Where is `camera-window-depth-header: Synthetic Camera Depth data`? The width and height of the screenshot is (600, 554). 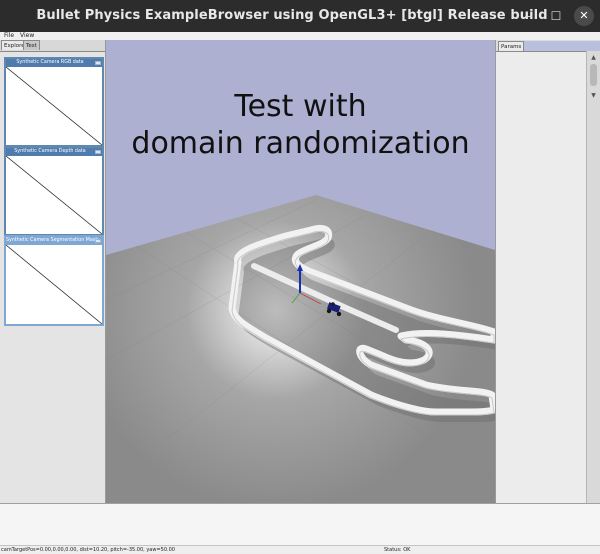 camera-window-depth-header: Synthetic Camera Depth data is located at coordinates (54, 152).